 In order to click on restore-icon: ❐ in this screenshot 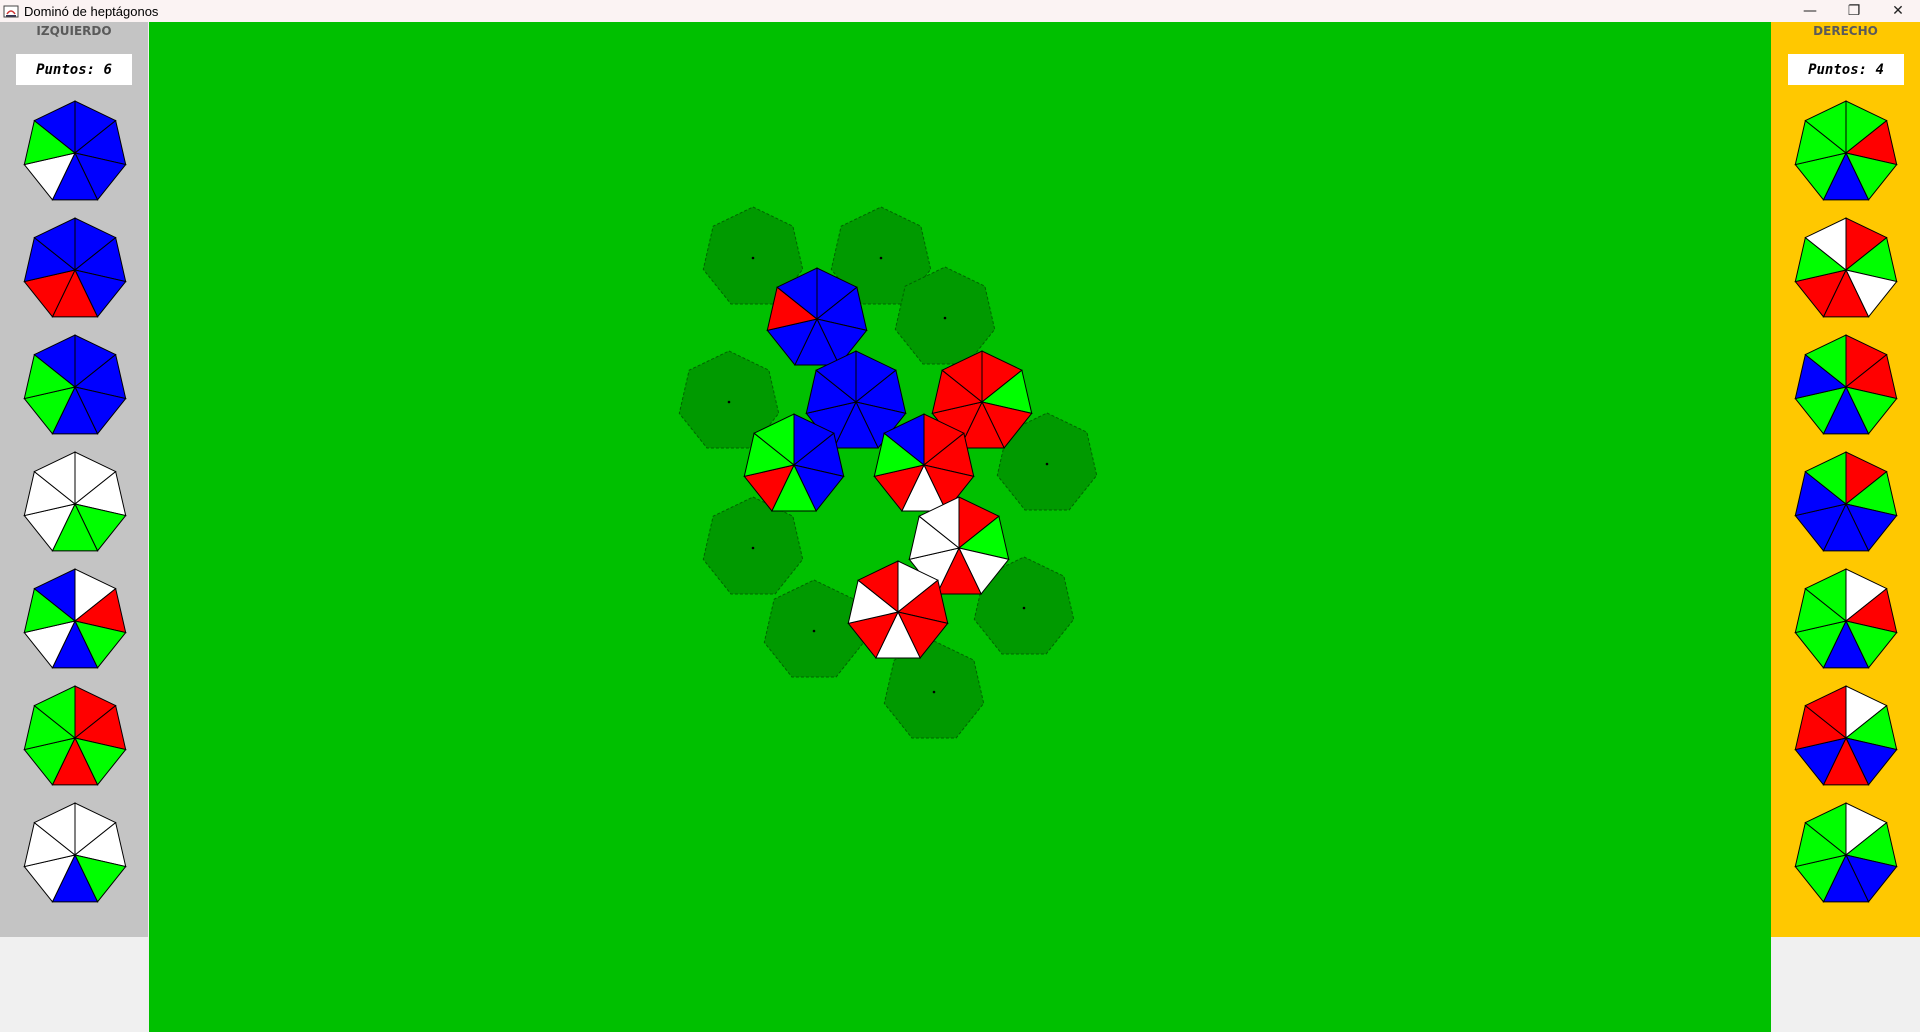, I will do `click(1854, 11)`.